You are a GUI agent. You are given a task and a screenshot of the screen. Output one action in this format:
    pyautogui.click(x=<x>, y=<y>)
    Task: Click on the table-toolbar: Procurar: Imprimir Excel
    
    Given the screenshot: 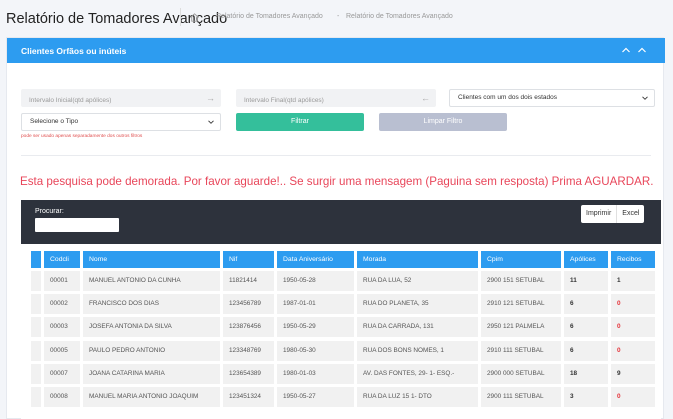 What is the action you would take?
    pyautogui.click(x=341, y=222)
    